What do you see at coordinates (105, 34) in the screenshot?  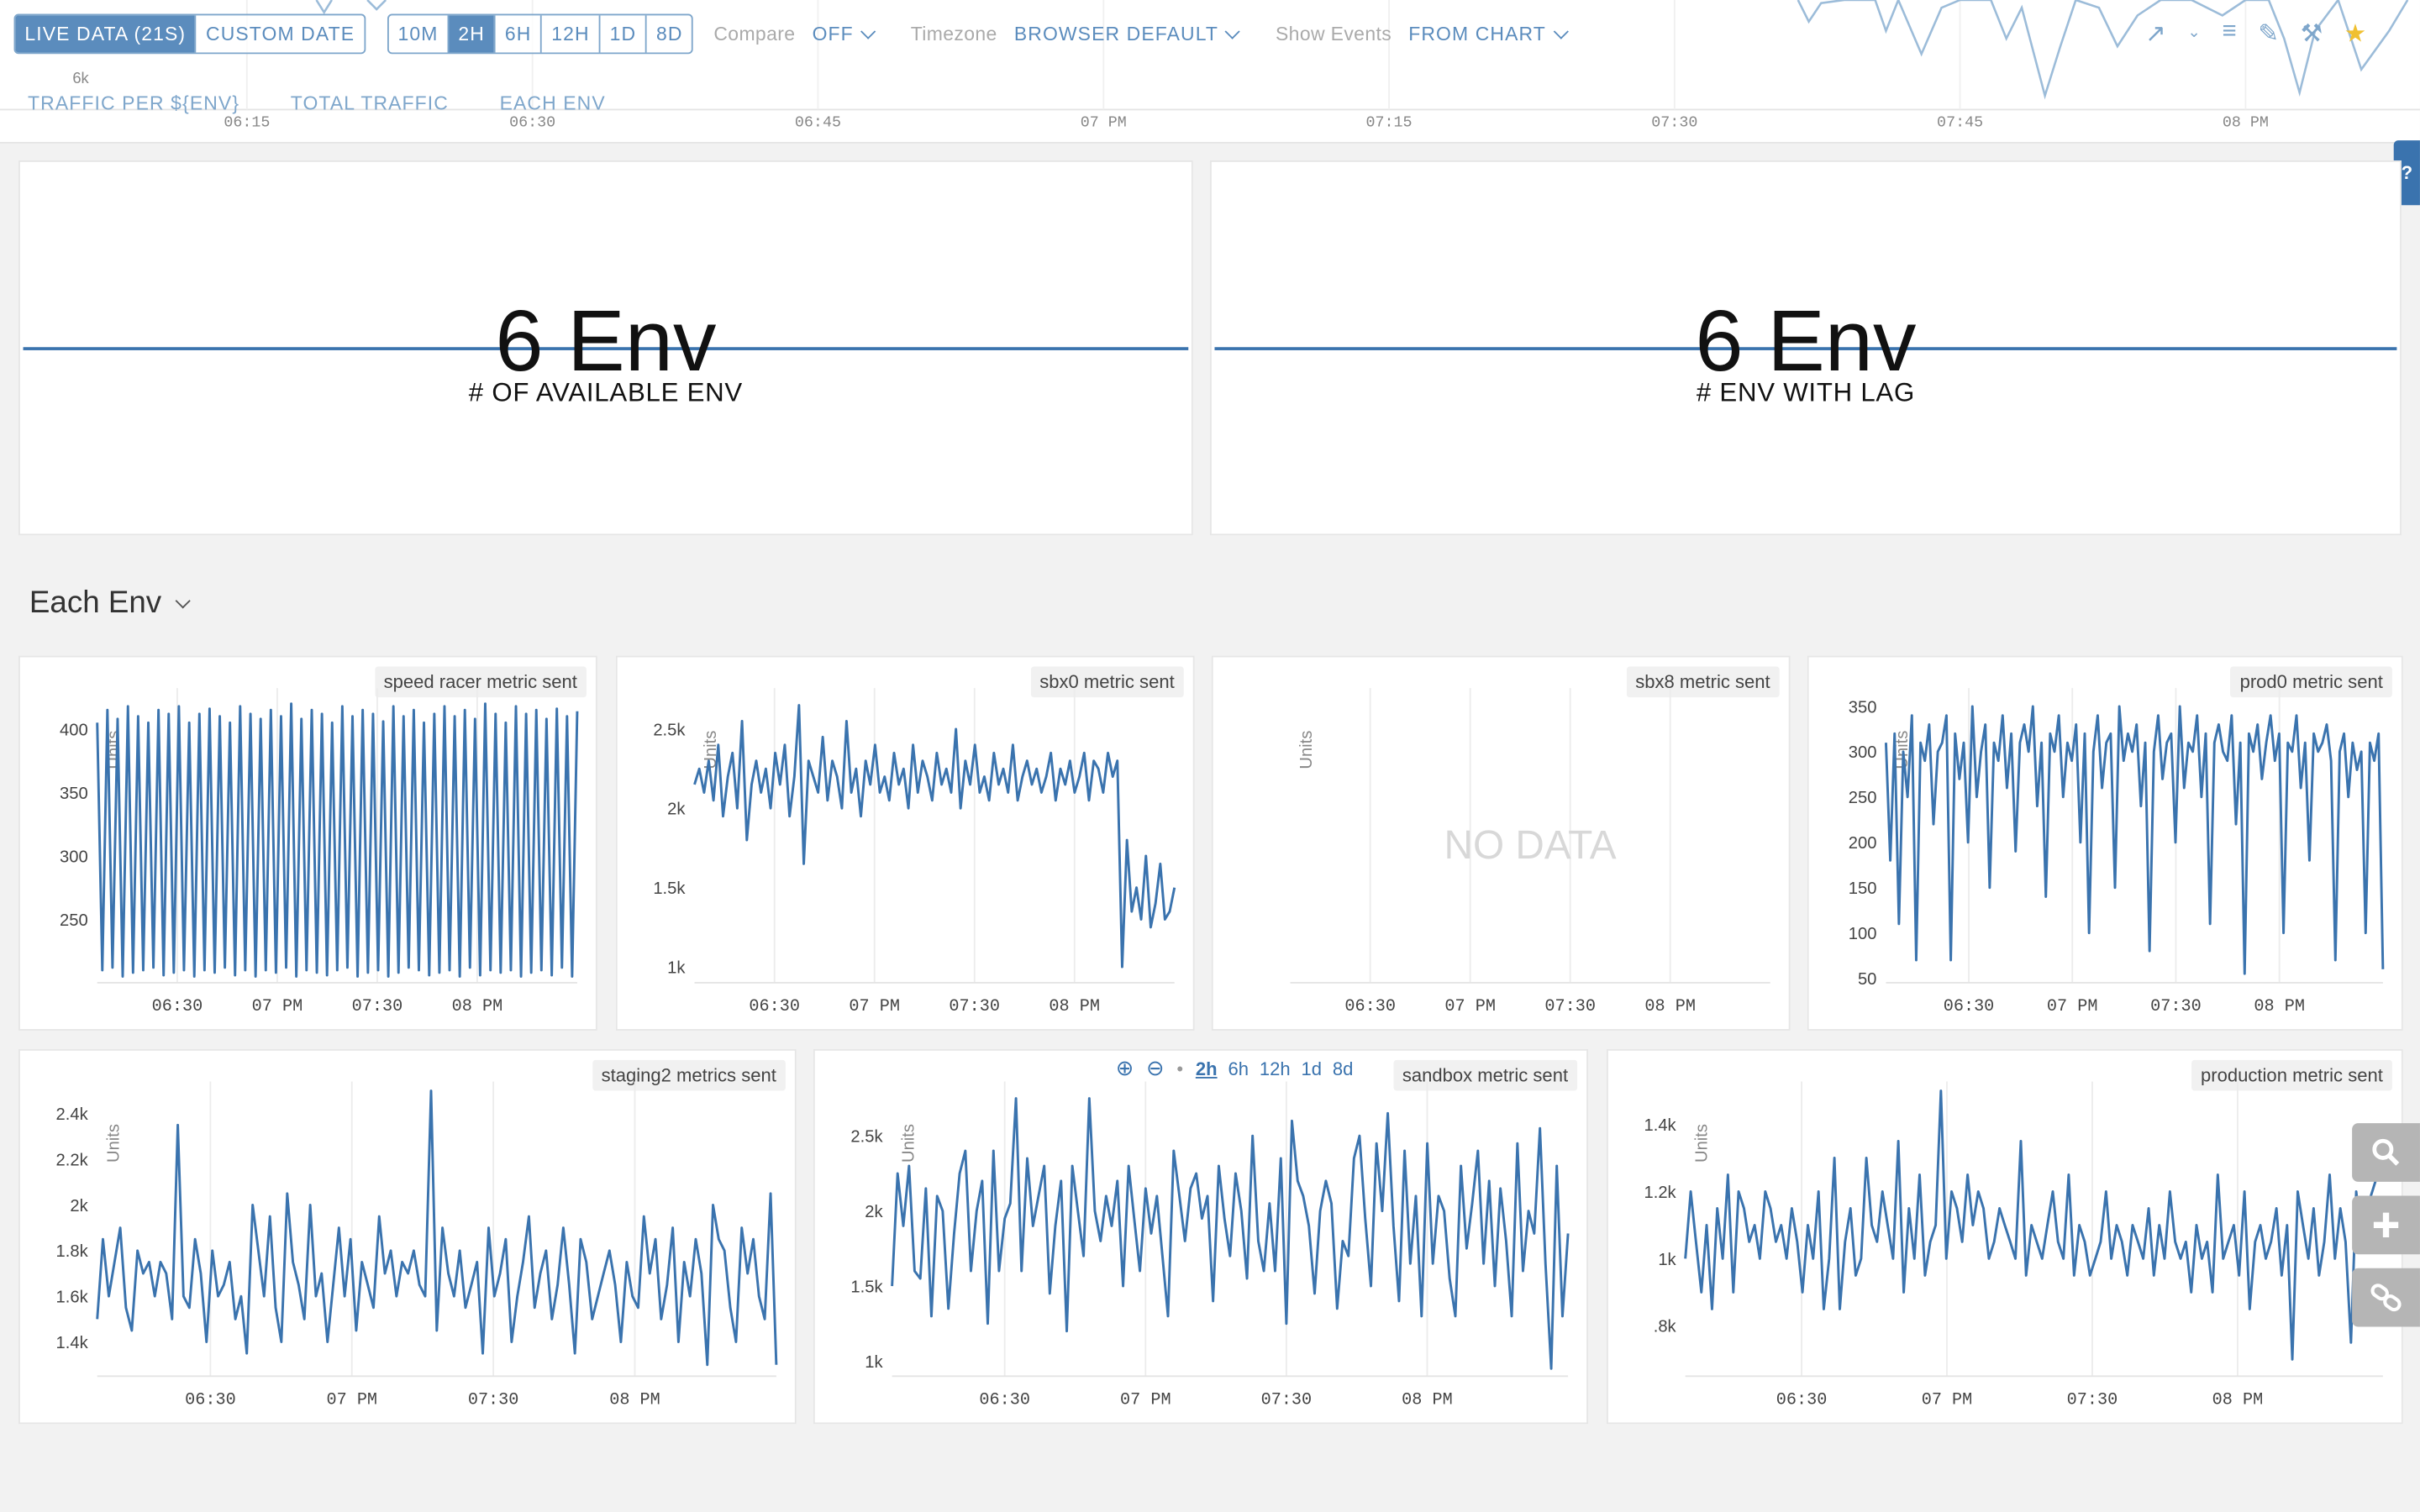 I see `live-data-button: LIVE DATA (21S)` at bounding box center [105, 34].